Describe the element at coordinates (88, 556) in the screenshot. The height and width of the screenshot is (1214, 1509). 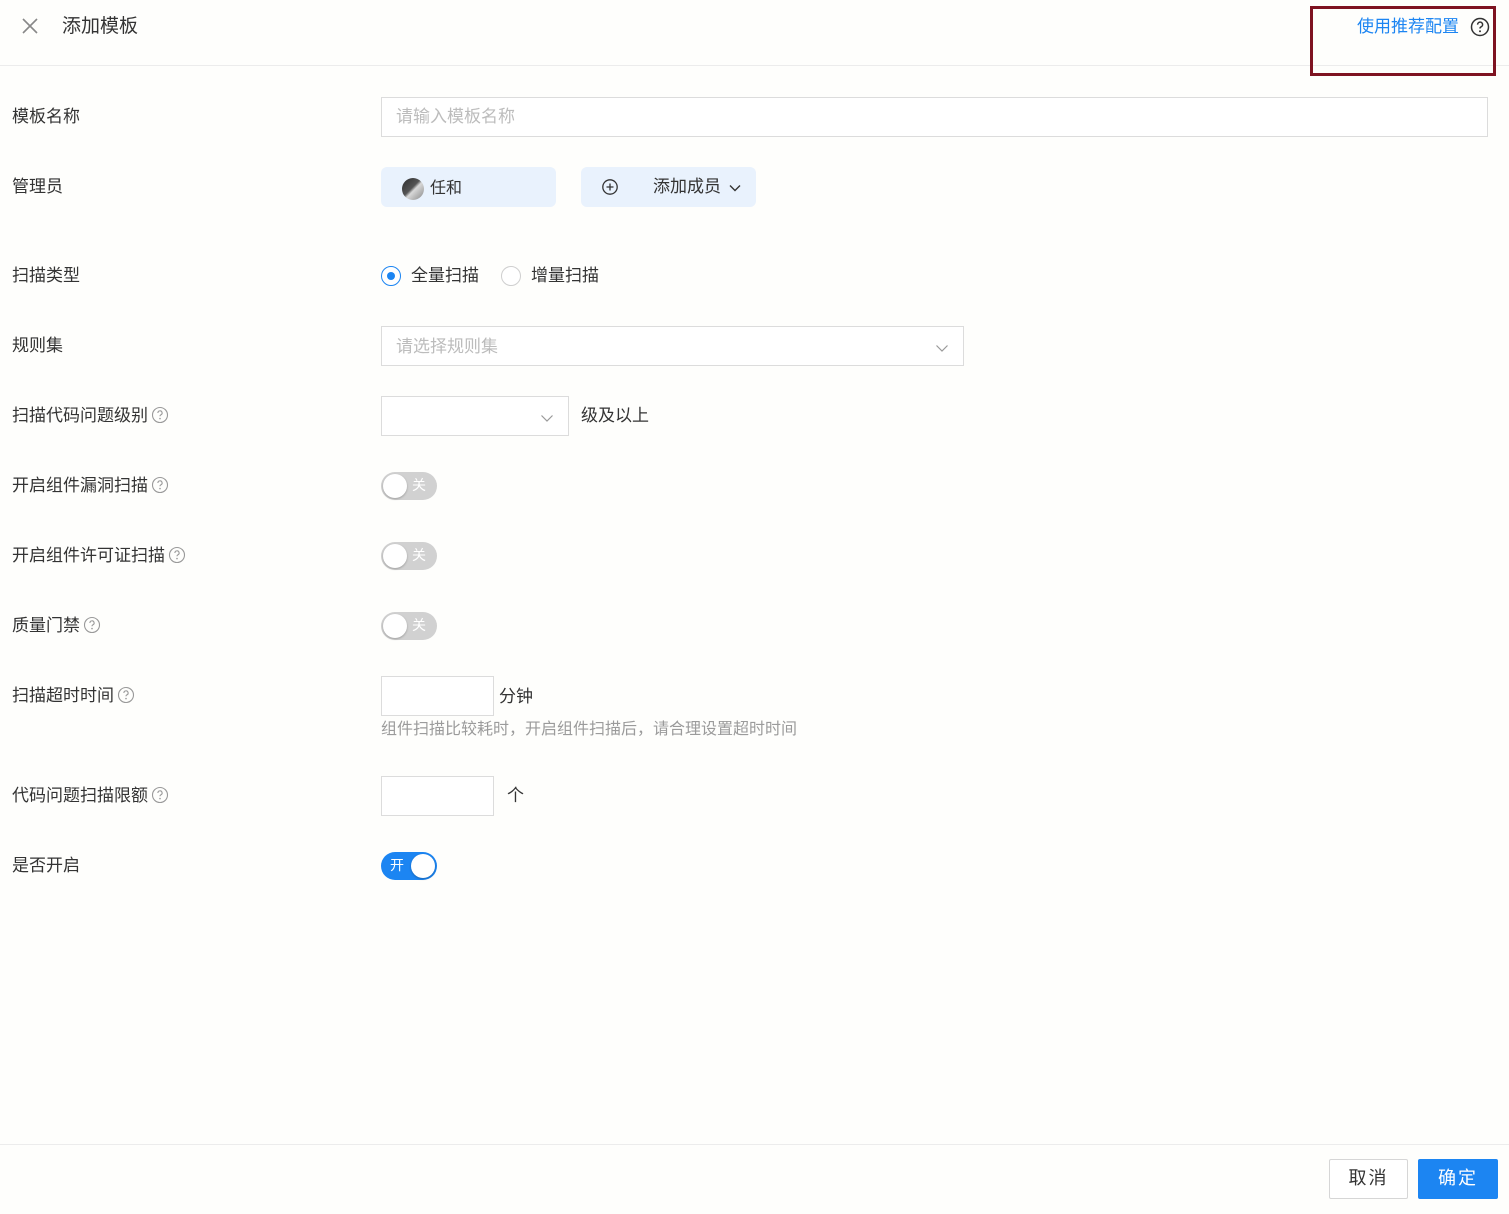
I see `component-license-scan-label-text: 开启组件许可证扫描` at that location.